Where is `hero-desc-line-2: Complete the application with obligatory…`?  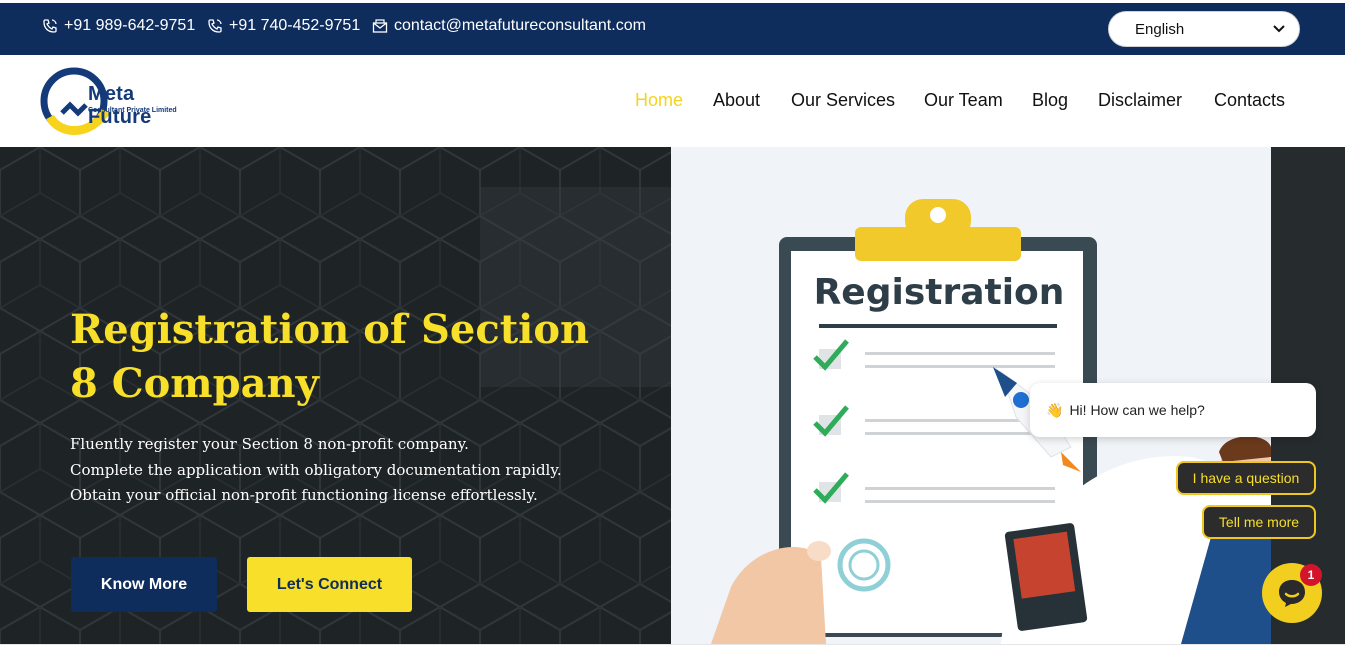 hero-desc-line-2: Complete the application with obligatory… is located at coordinates (316, 469).